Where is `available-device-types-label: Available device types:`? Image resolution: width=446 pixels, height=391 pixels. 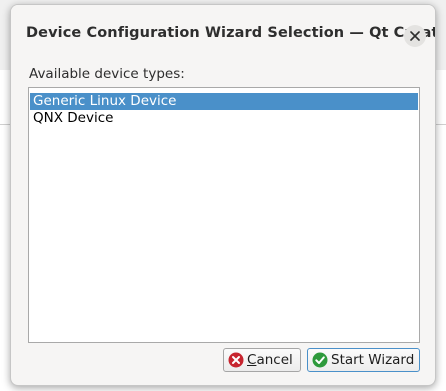
available-device-types-label: Available device types: is located at coordinates (107, 74).